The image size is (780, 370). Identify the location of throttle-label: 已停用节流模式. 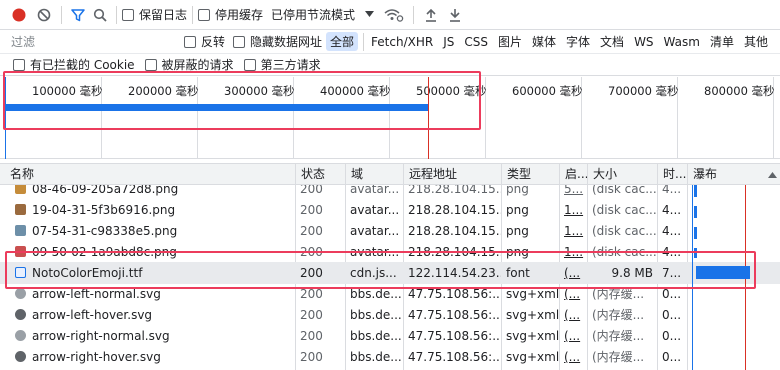
(313, 15).